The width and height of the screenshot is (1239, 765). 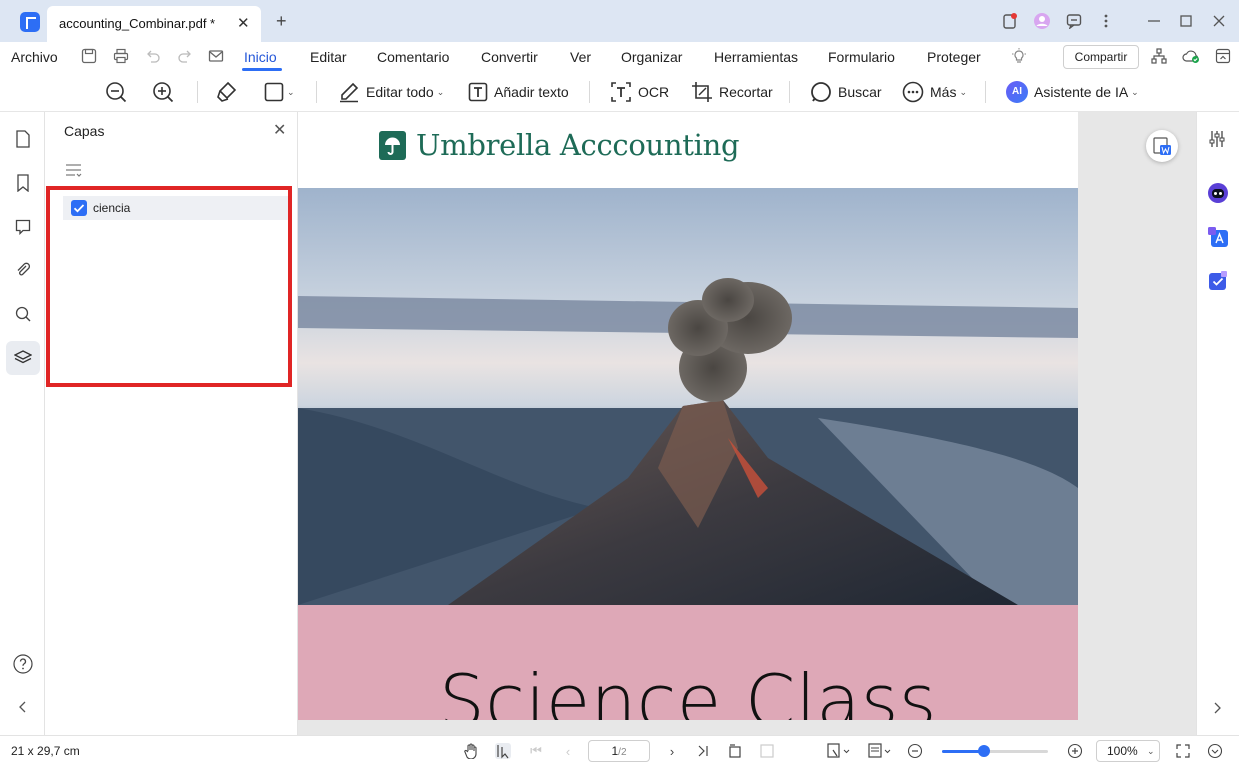 What do you see at coordinates (260, 57) in the screenshot?
I see `menu-inicio: Inicio` at bounding box center [260, 57].